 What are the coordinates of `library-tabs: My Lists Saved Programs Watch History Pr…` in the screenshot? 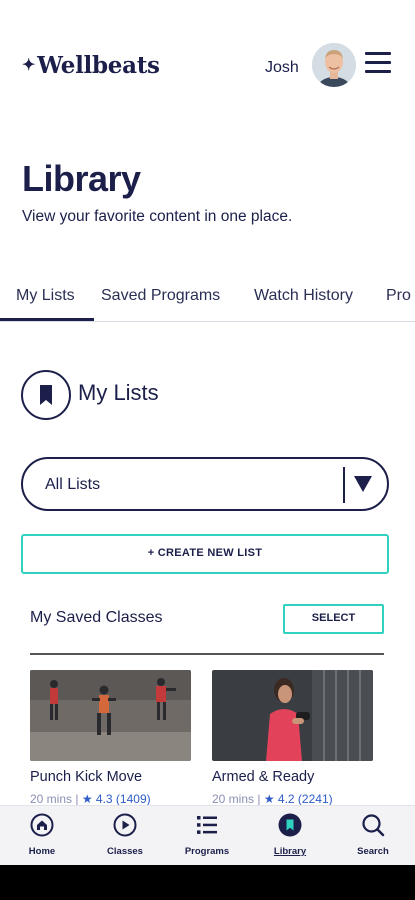 It's located at (207, 301).